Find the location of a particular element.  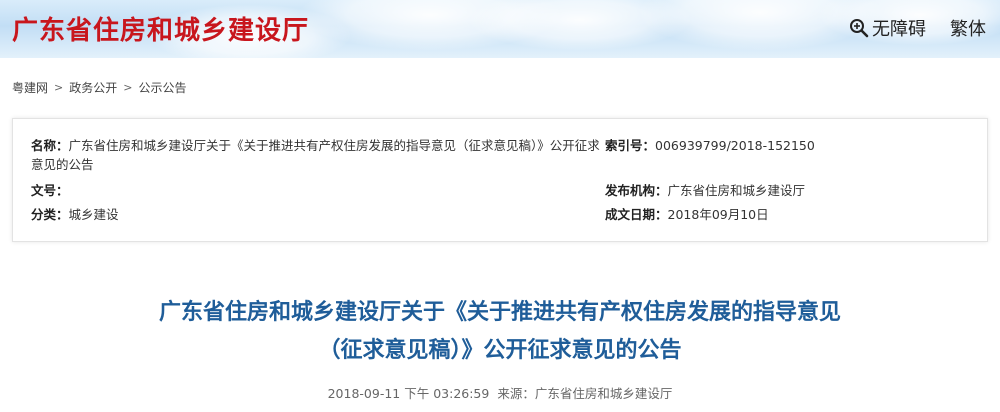

info-publisher-label: 发布机构： is located at coordinates (636, 190).